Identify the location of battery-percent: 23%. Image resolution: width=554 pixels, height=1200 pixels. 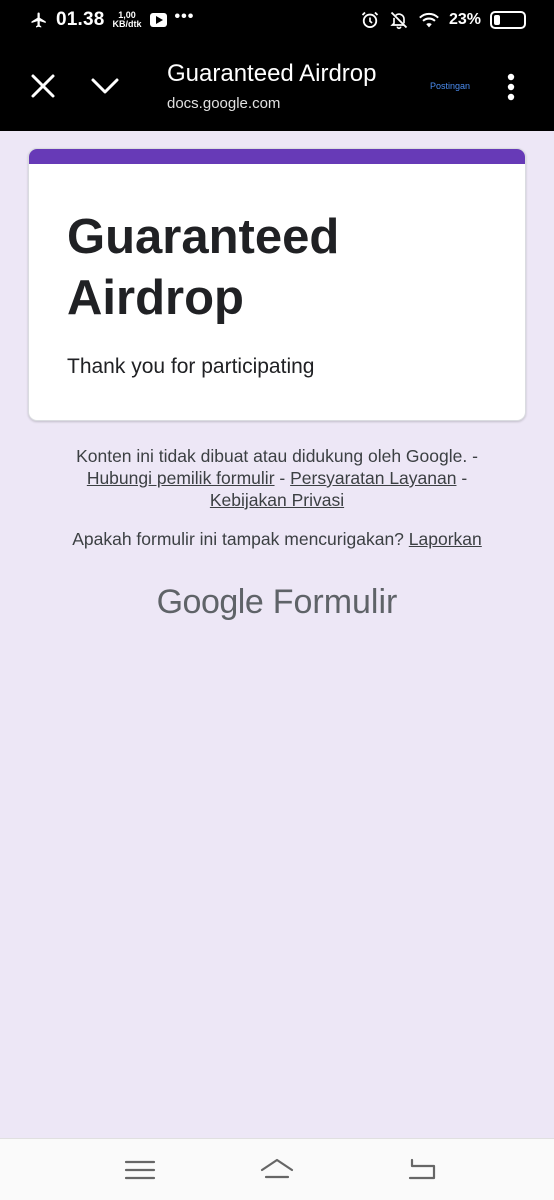
(464, 19).